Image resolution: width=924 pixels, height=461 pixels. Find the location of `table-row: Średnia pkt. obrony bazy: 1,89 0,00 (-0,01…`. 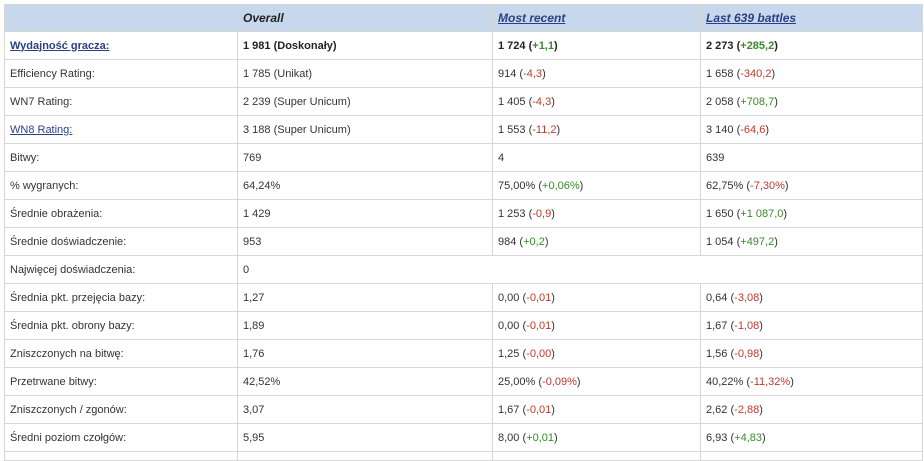

table-row: Średnia pkt. obrony bazy: 1,89 0,00 (-0,01… is located at coordinates (463, 325).